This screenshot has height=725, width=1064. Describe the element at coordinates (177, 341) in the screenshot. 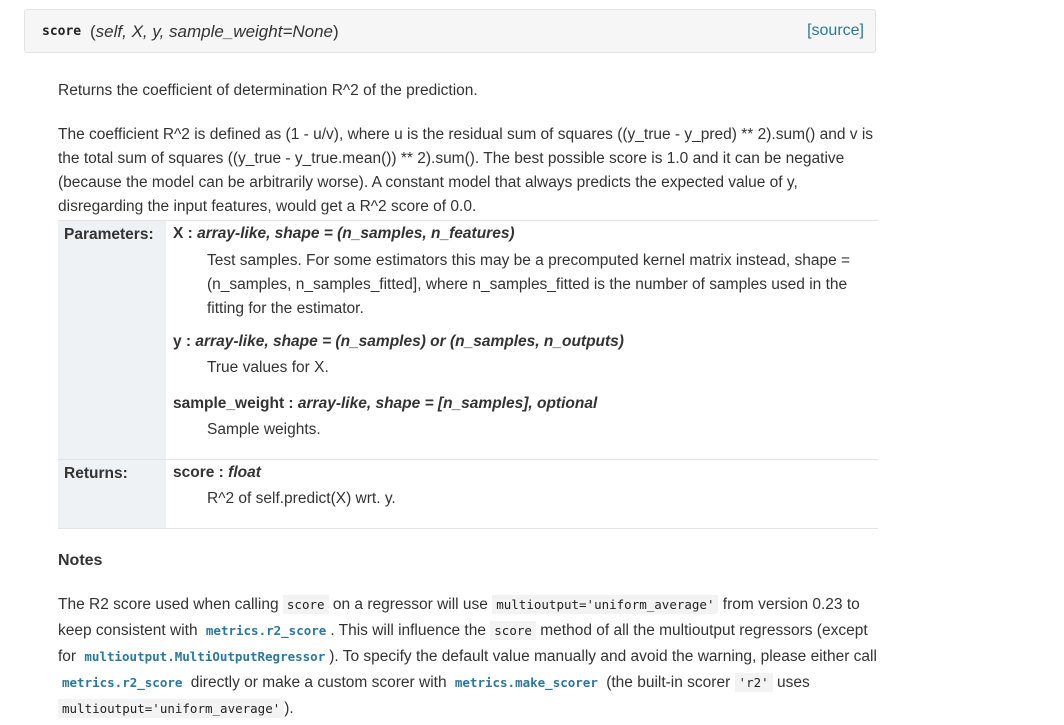

I see `param-name: y` at that location.